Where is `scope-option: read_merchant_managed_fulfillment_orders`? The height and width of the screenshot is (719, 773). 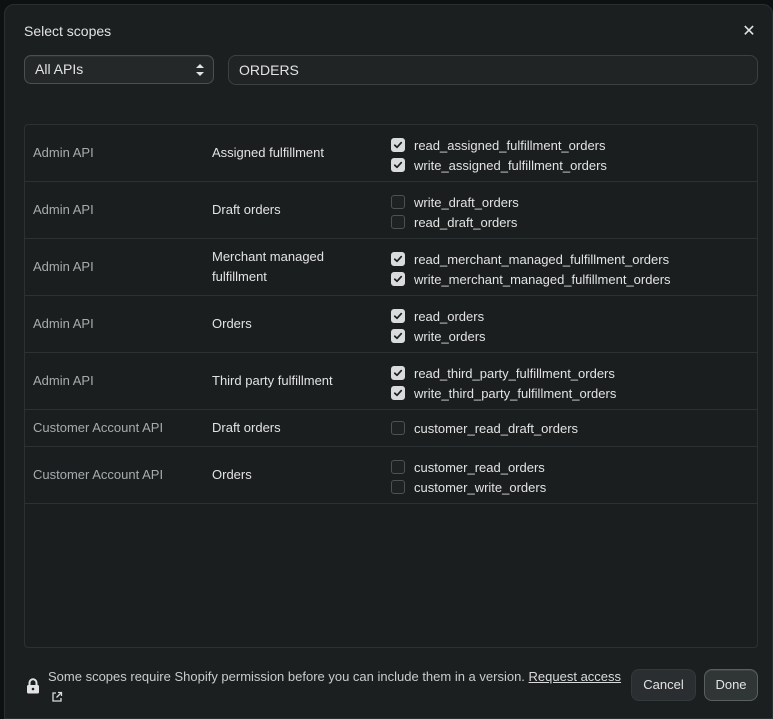 scope-option: read_merchant_managed_fulfillment_orders is located at coordinates (530, 259).